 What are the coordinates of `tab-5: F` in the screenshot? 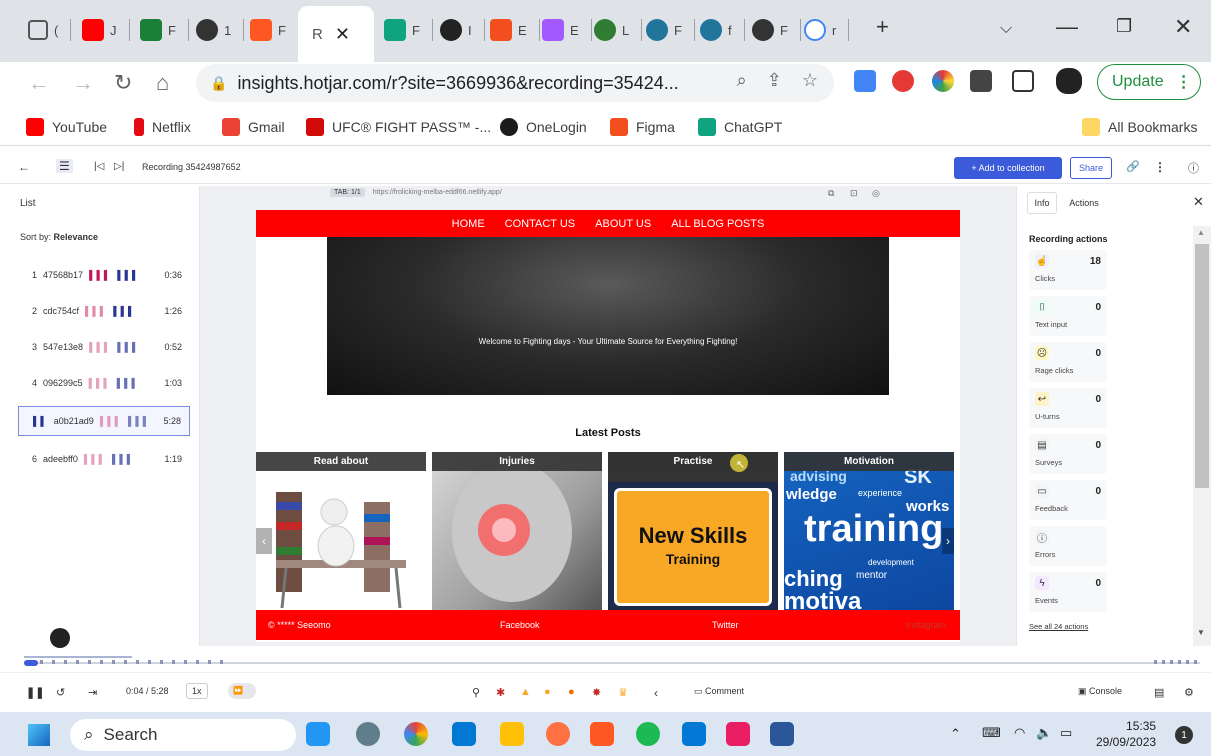 It's located at (408, 30).